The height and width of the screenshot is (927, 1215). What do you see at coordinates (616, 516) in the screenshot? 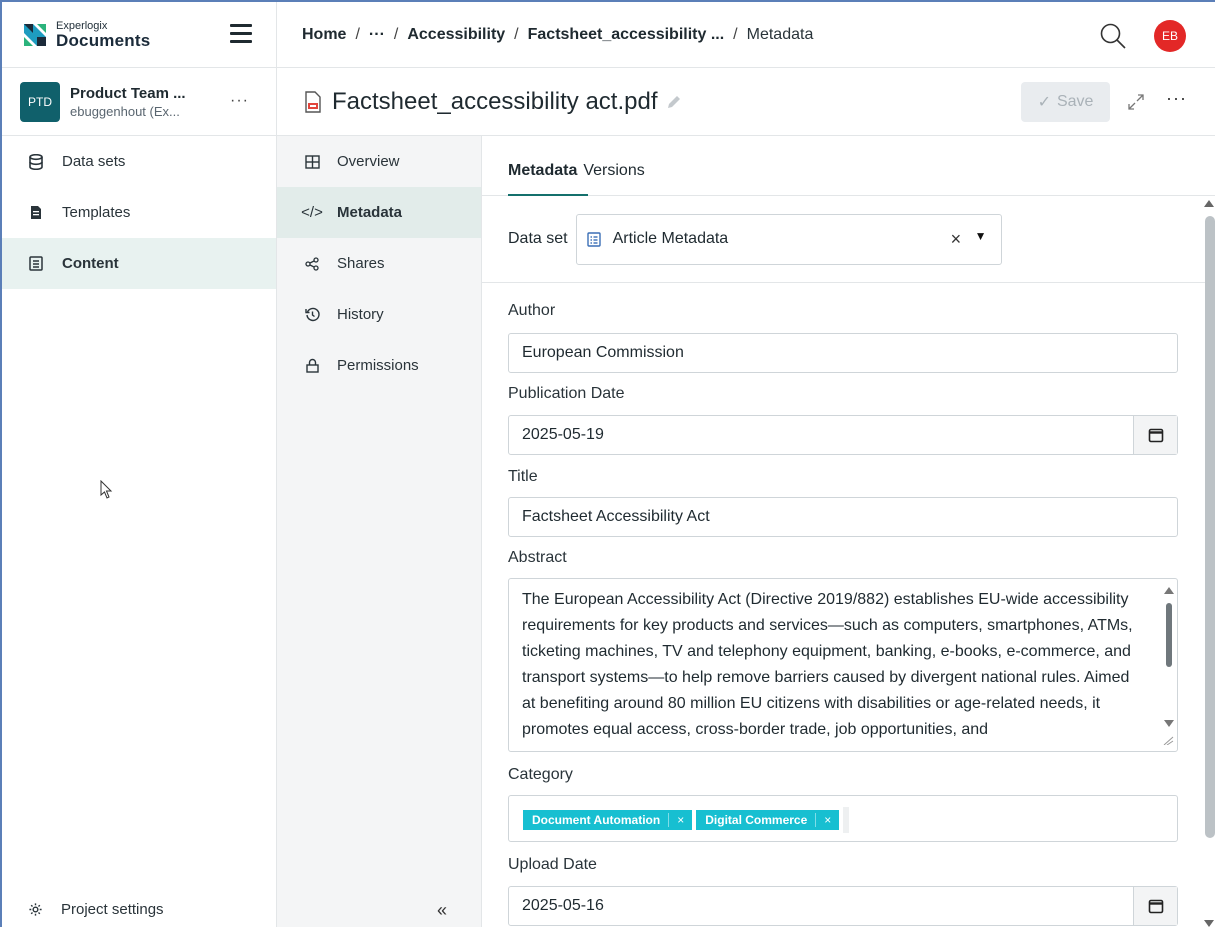
I see `title-value: Factsheet Accessibility Act` at bounding box center [616, 516].